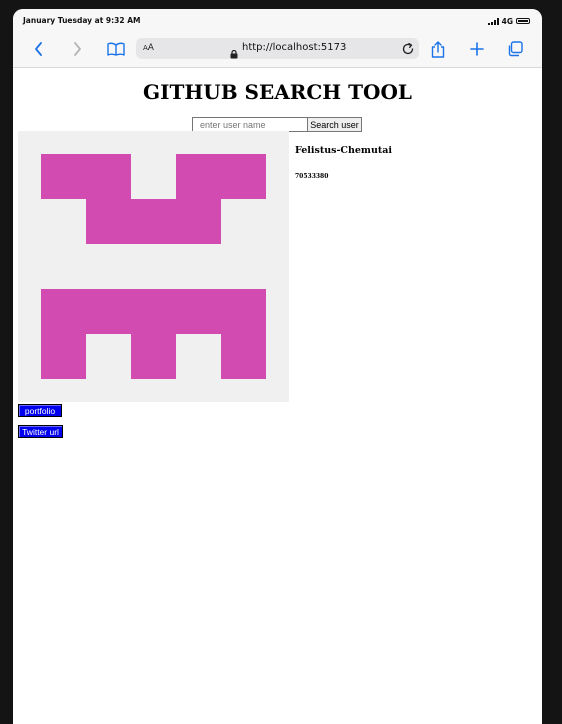  What do you see at coordinates (40, 431) in the screenshot?
I see `twitter-url-button: Twitter url` at bounding box center [40, 431].